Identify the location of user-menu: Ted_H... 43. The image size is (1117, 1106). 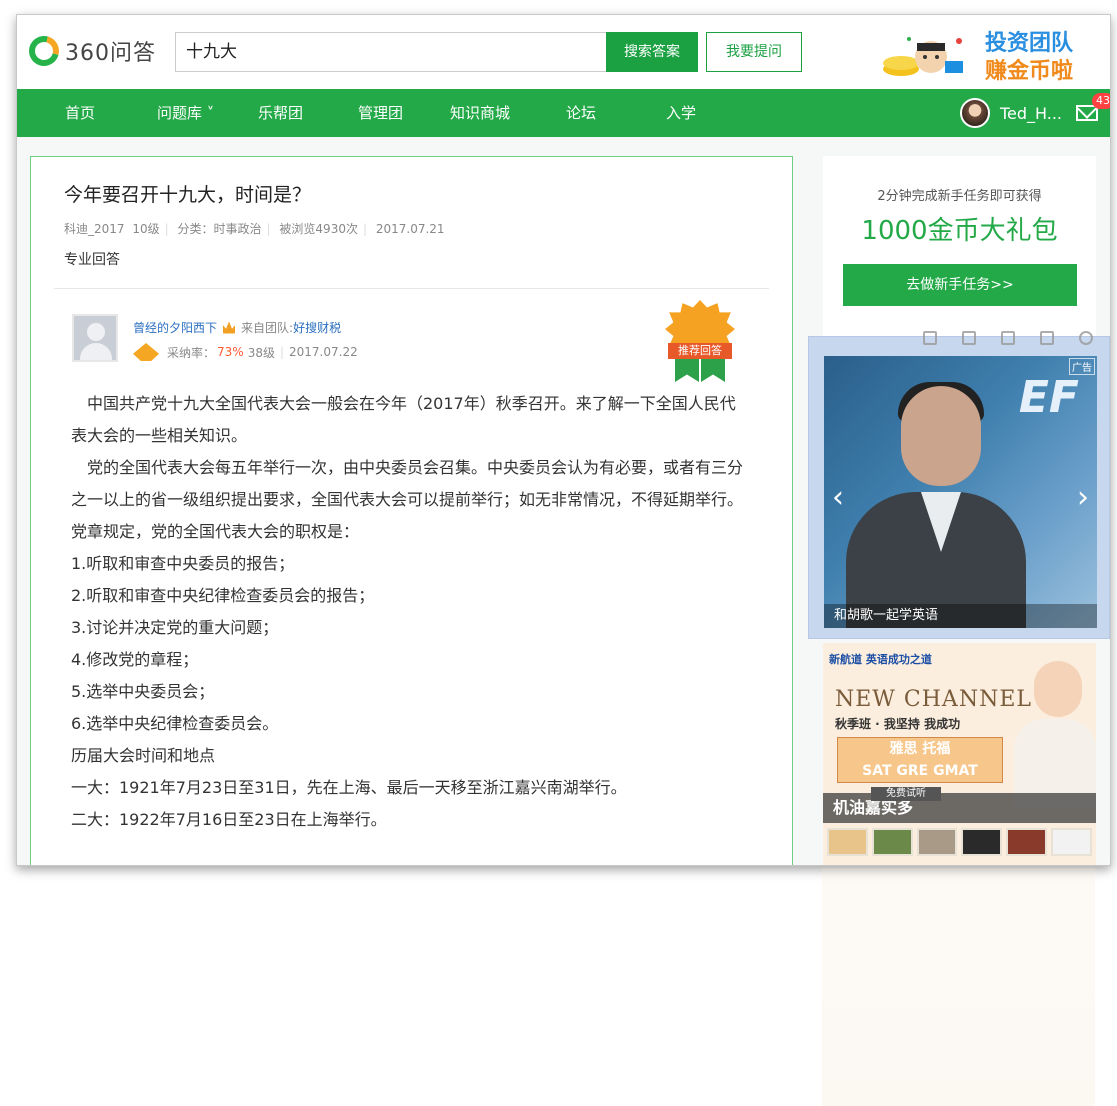
(1034, 111).